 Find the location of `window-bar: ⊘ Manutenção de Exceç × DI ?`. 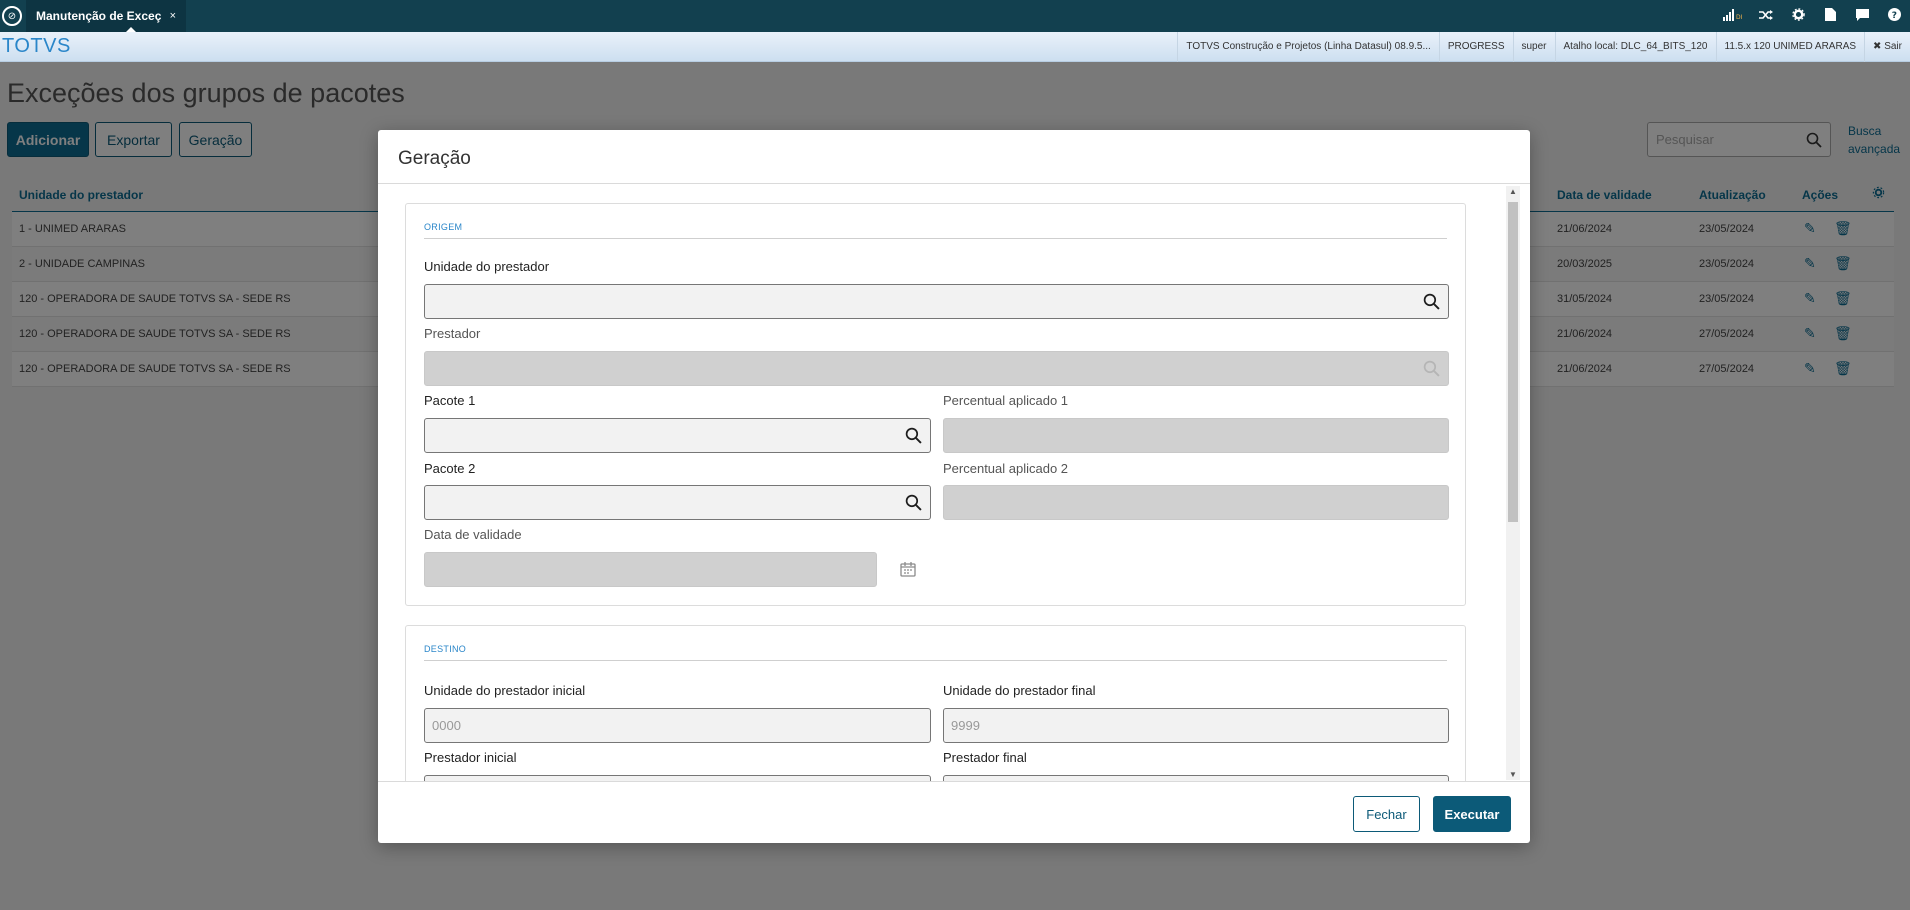

window-bar: ⊘ Manutenção de Exceç × DI ? is located at coordinates (955, 16).